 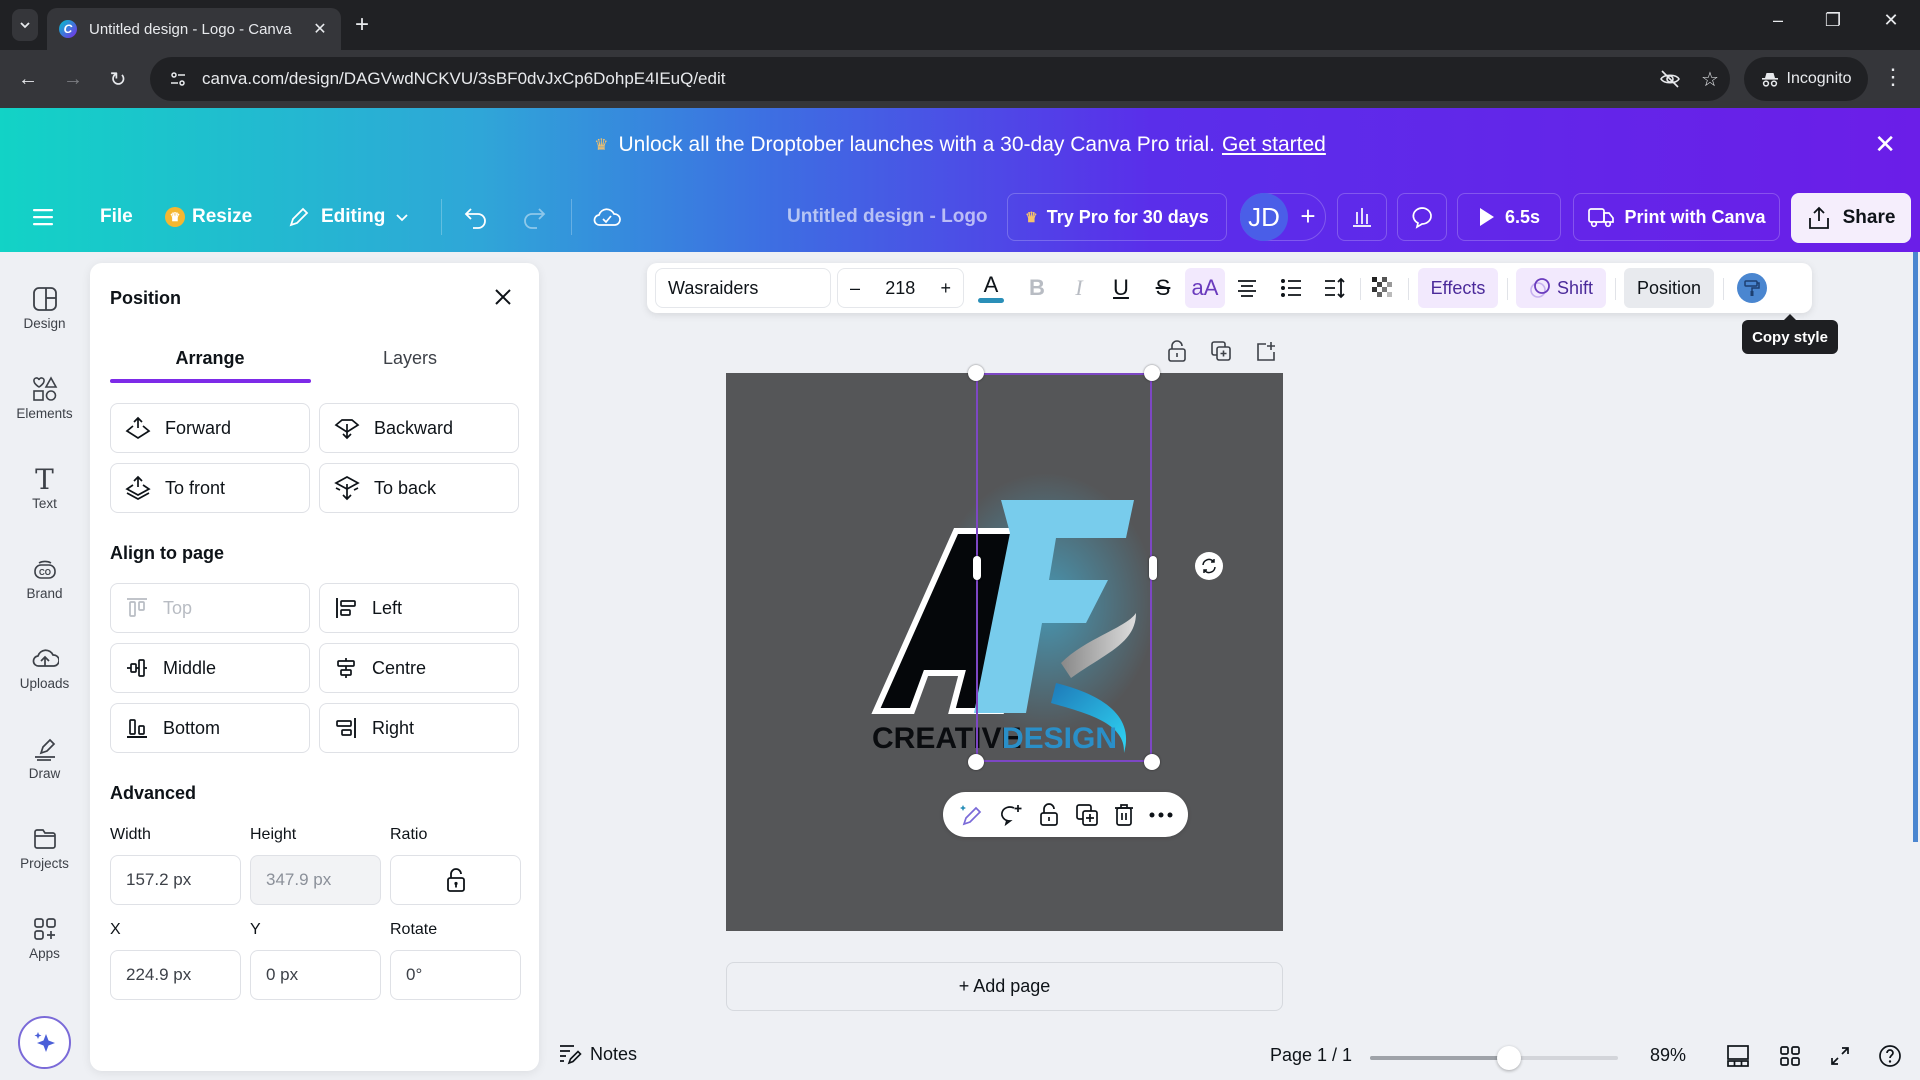 I want to click on window-close-button: ✕, so click(x=1891, y=20).